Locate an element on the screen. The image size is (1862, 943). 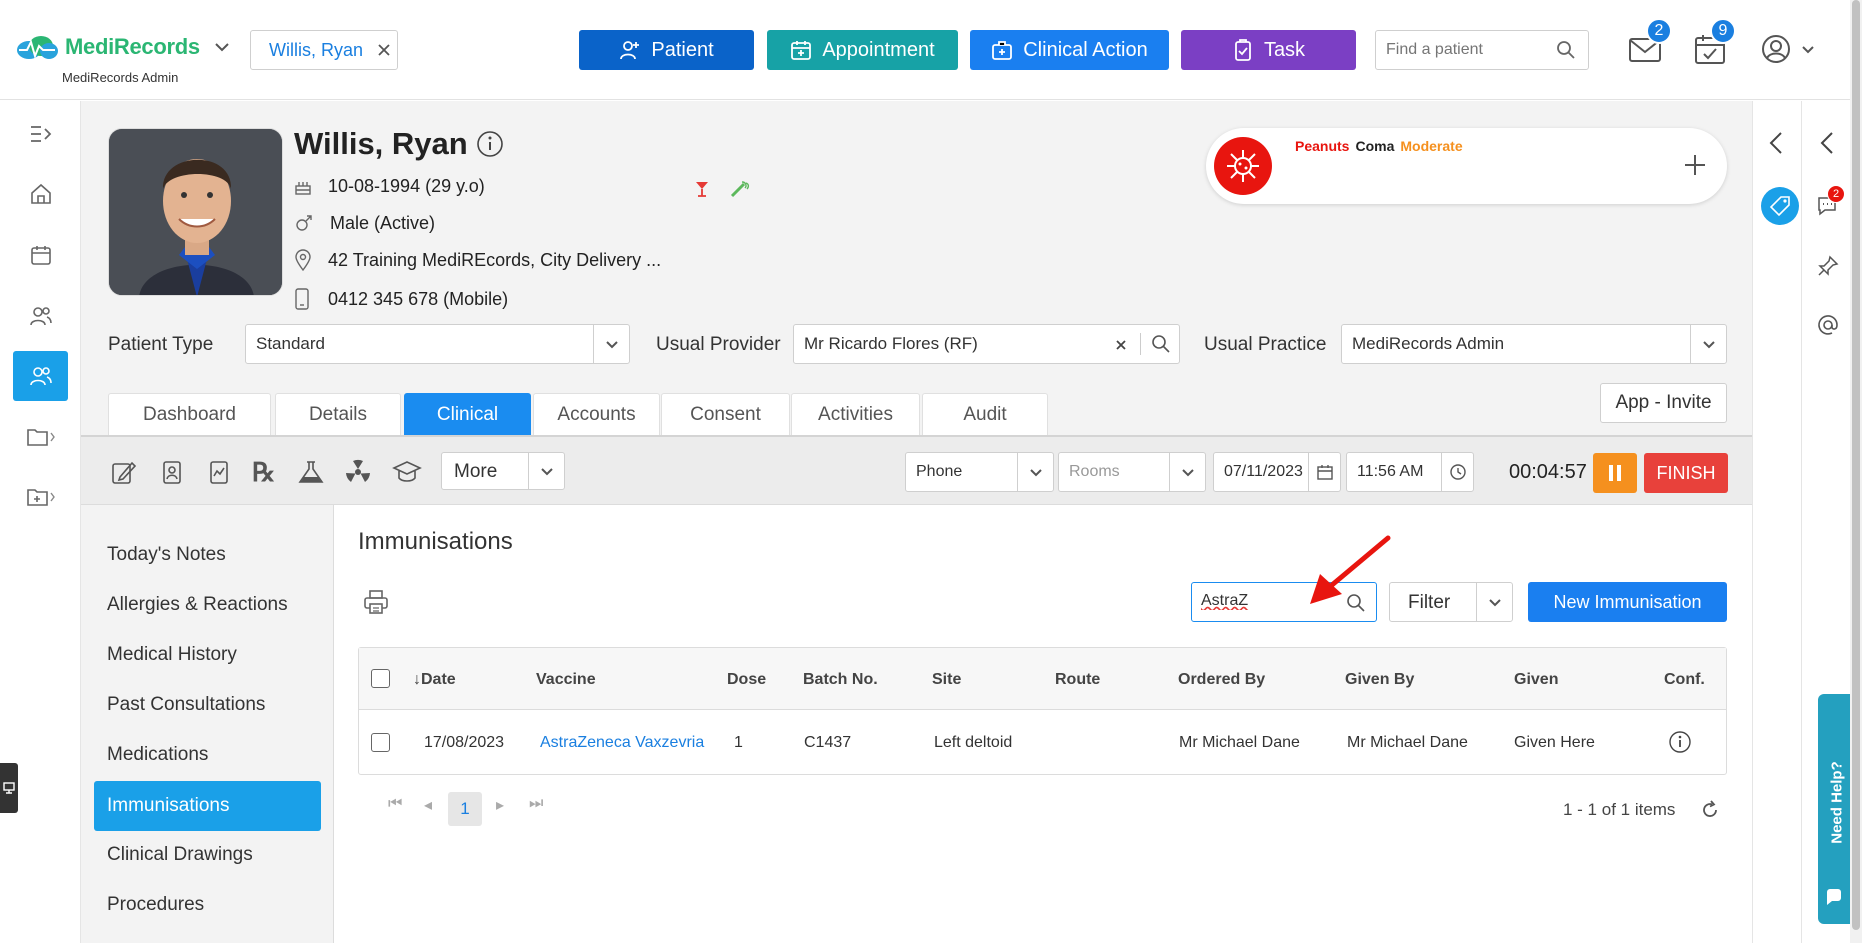
chat-button: 2 is located at coordinates (1830, 201).